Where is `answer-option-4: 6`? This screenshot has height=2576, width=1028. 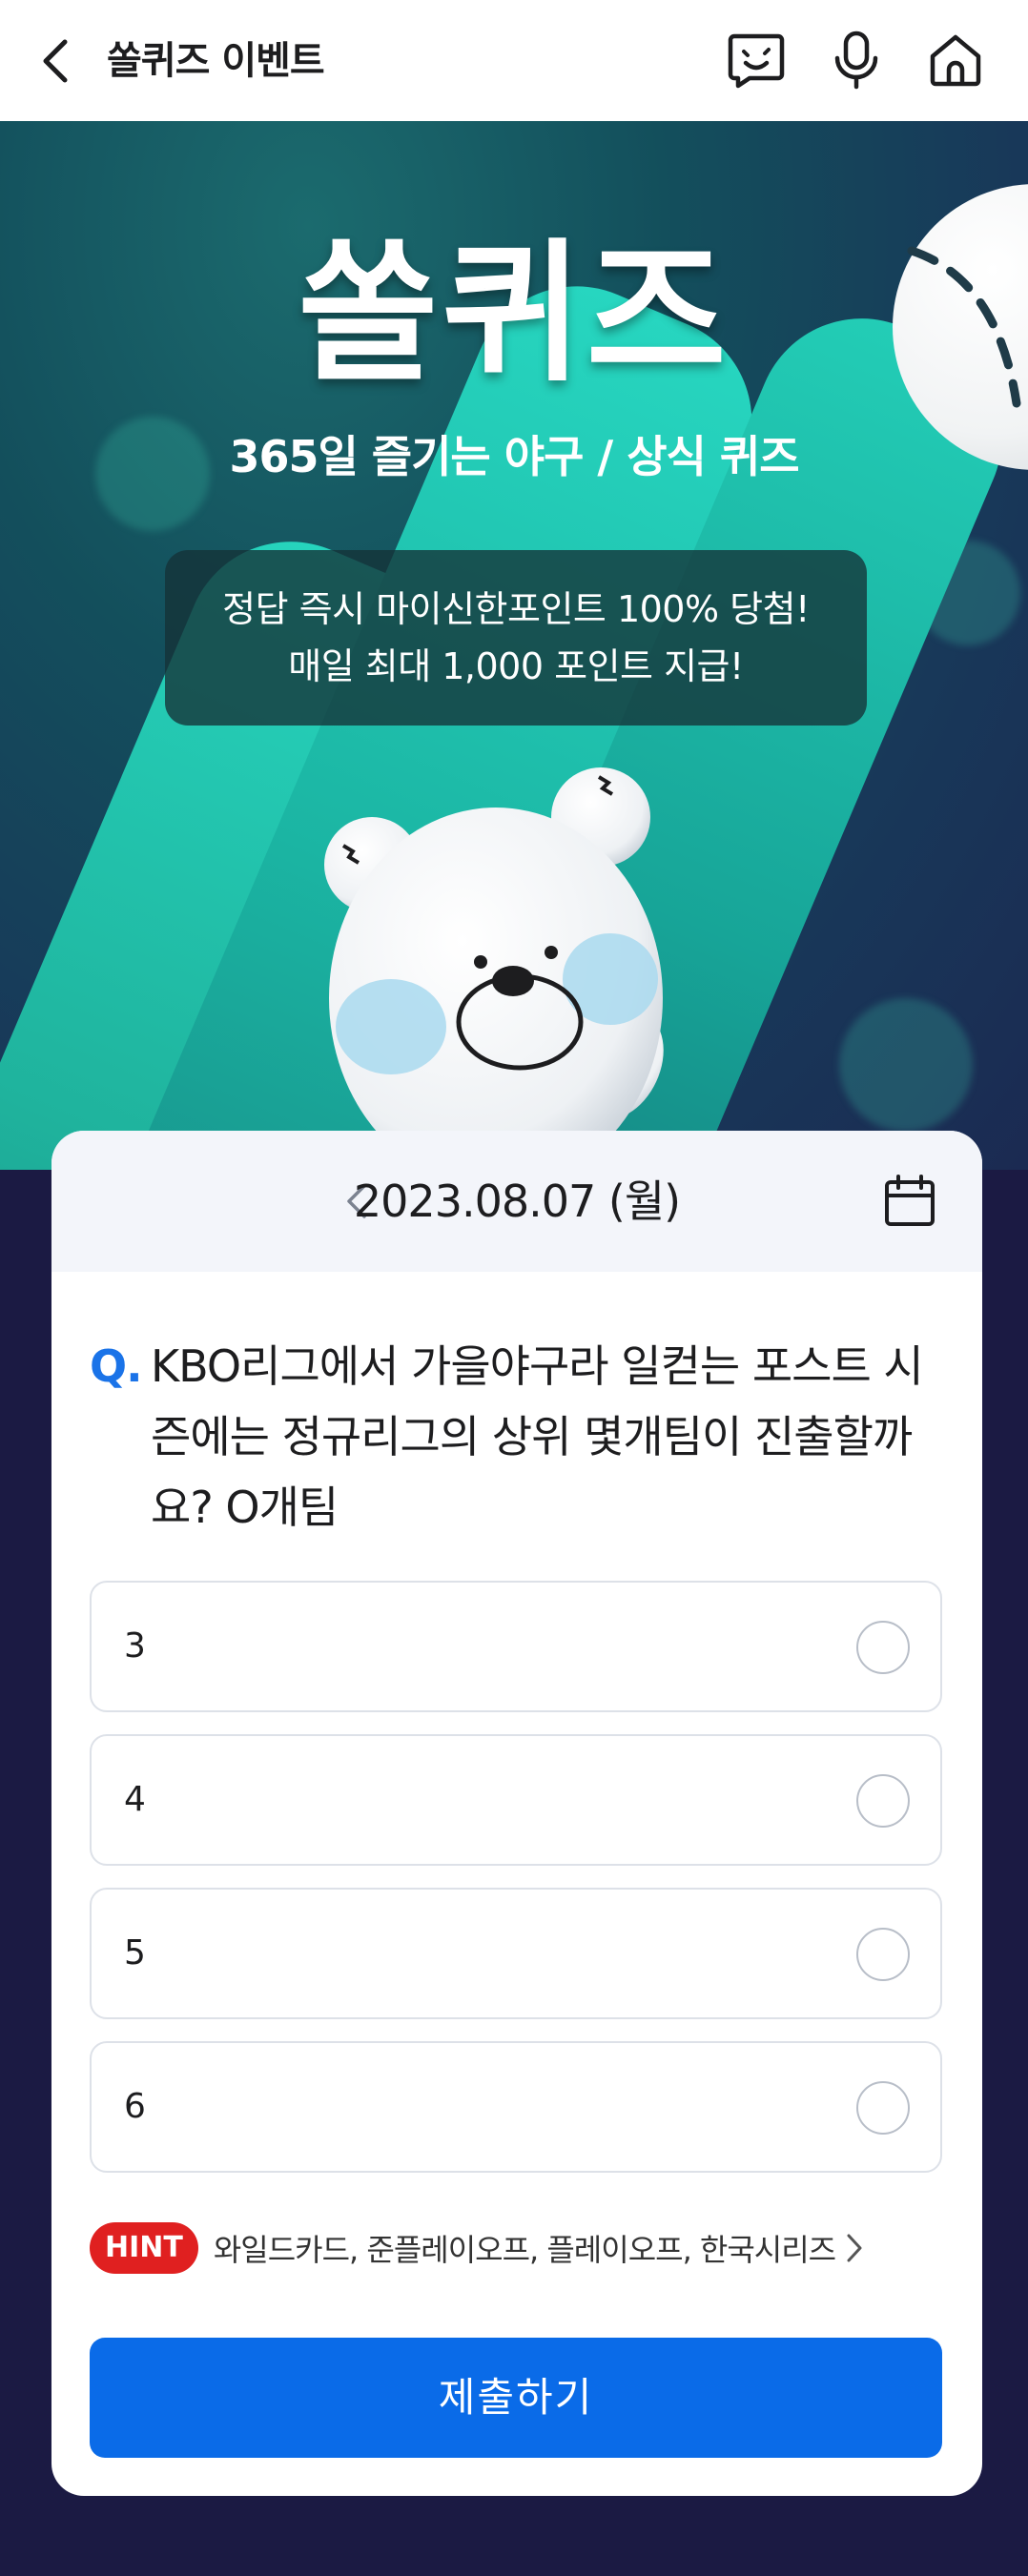 answer-option-4: 6 is located at coordinates (516, 2107).